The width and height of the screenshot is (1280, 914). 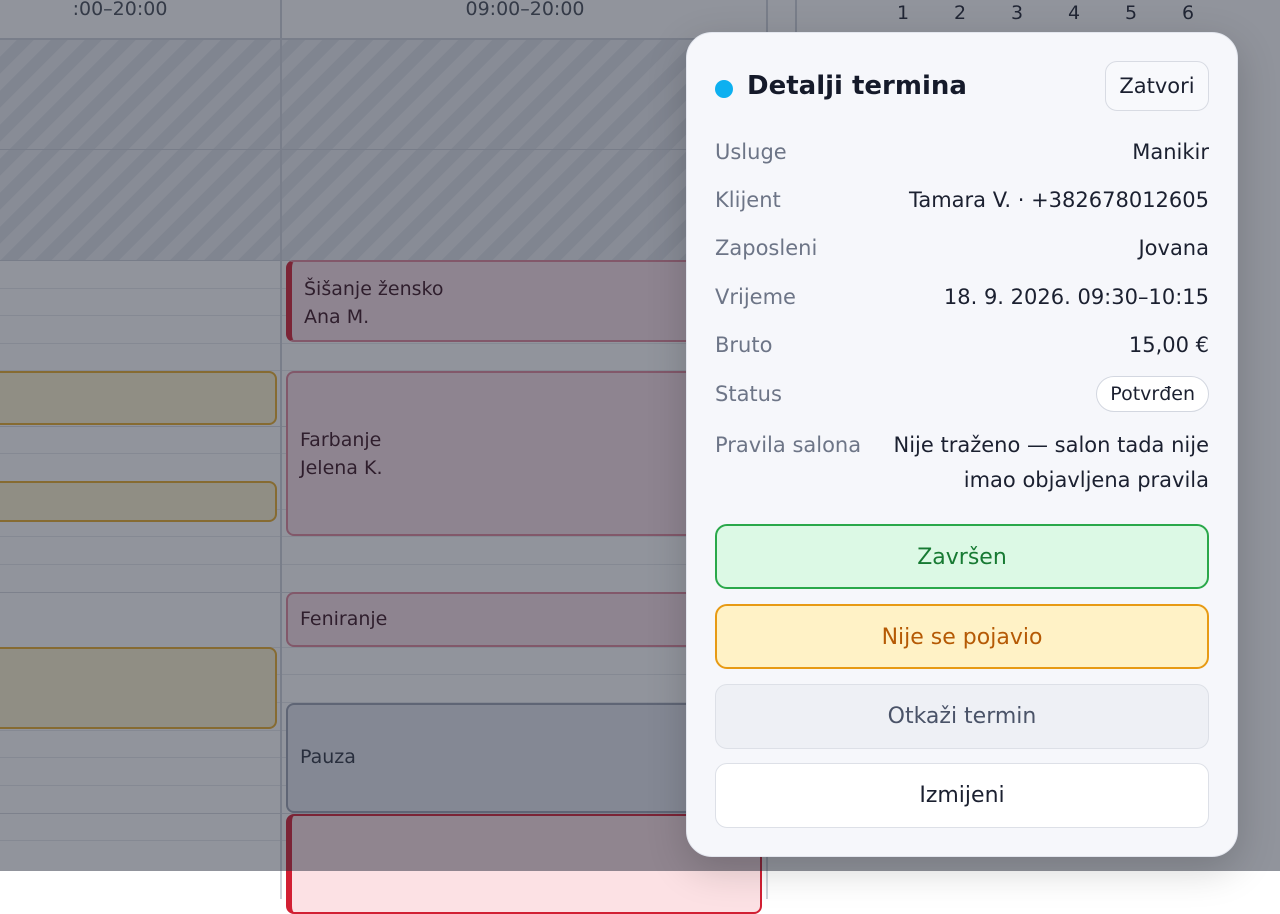 I want to click on edit-appointment-button: Izmijeni, so click(x=962, y=795).